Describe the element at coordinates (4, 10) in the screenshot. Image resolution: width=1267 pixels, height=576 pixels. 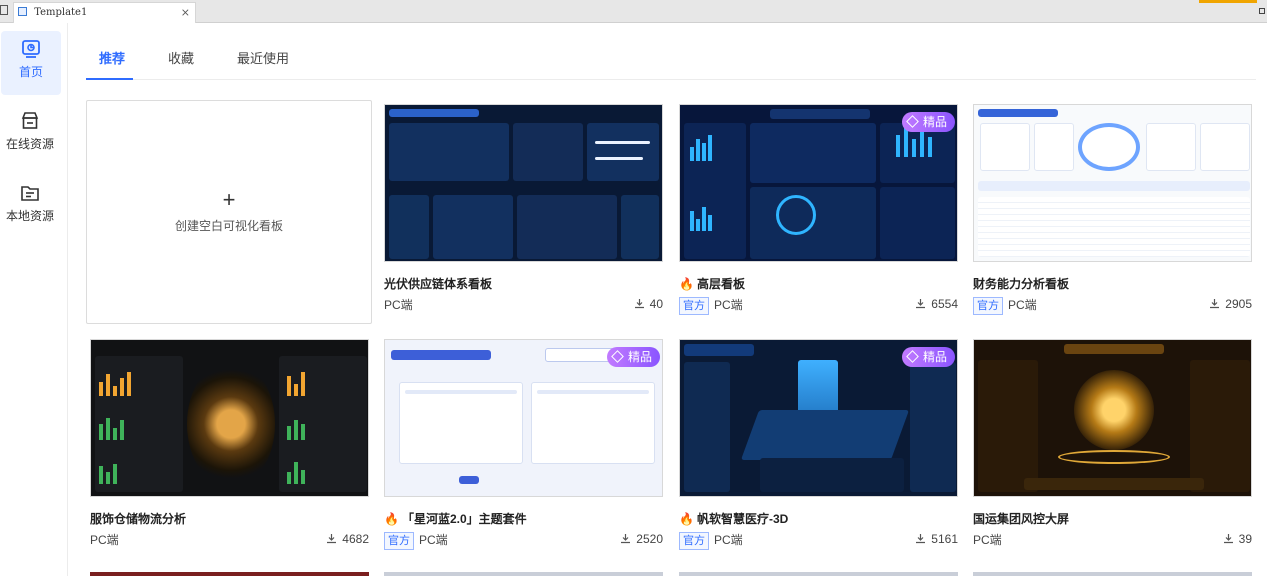
I see `app-menu-icon` at that location.